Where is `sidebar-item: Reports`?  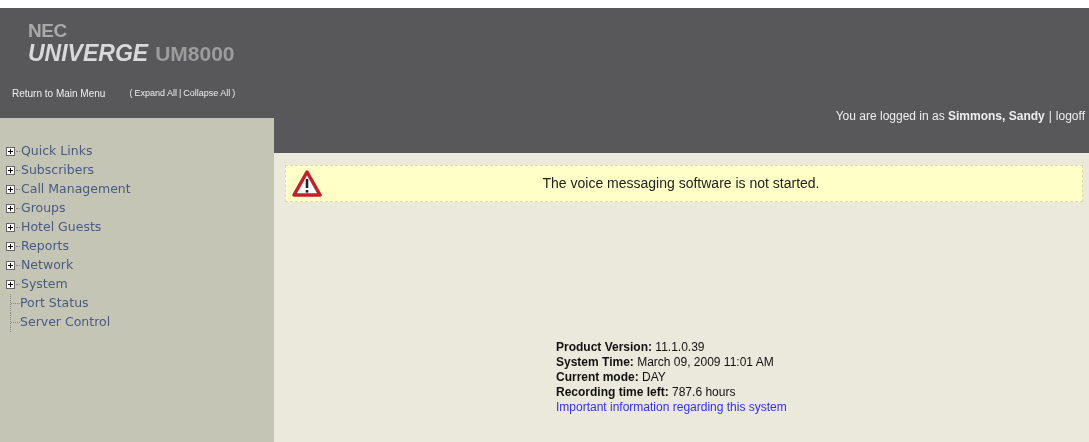 sidebar-item: Reports is located at coordinates (45, 246).